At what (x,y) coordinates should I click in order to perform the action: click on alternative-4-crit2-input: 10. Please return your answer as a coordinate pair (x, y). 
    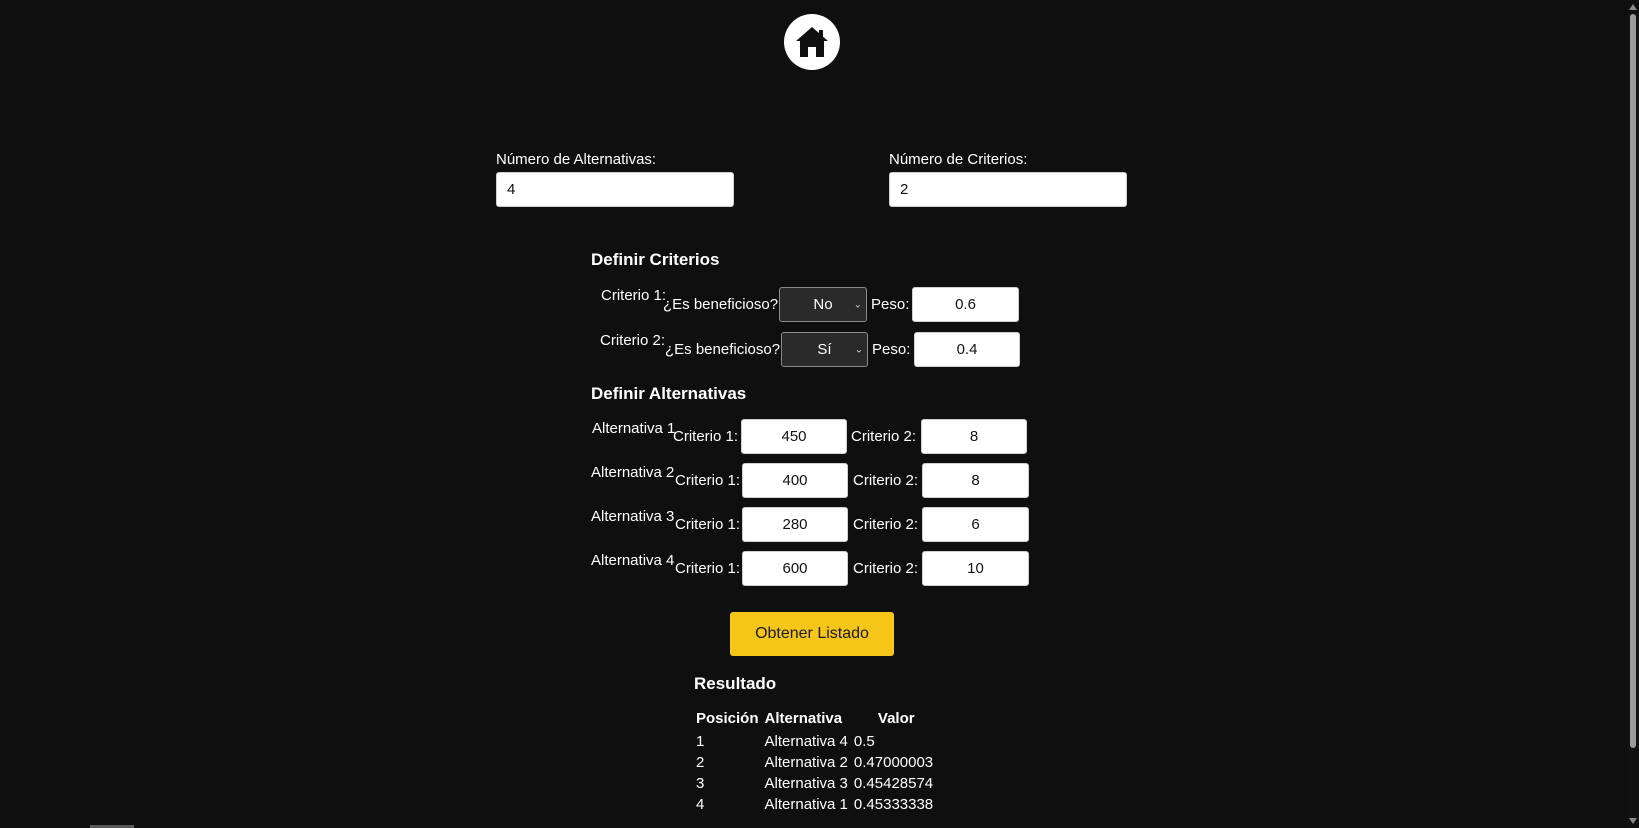
    Looking at the image, I should click on (975, 568).